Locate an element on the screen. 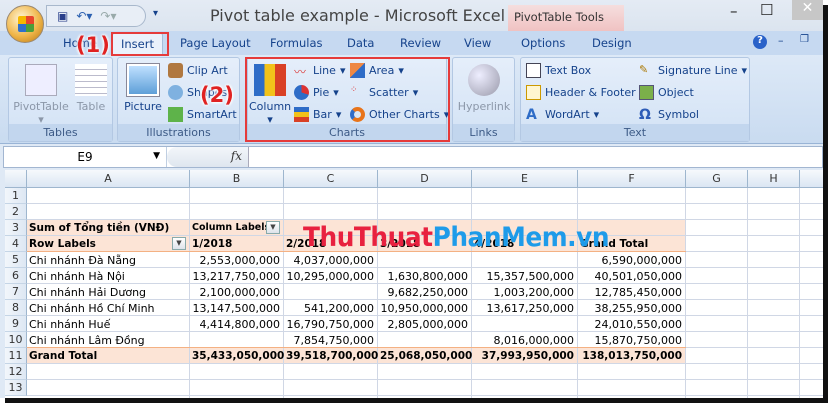  value-cell: 13,617,250,000 is located at coordinates (526, 308).